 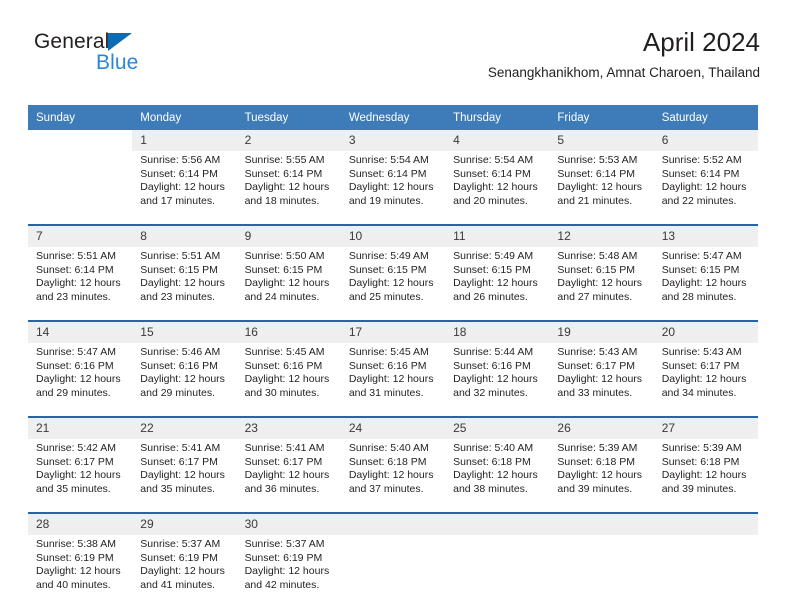 What do you see at coordinates (80, 331) in the screenshot?
I see `day-number: 14` at bounding box center [80, 331].